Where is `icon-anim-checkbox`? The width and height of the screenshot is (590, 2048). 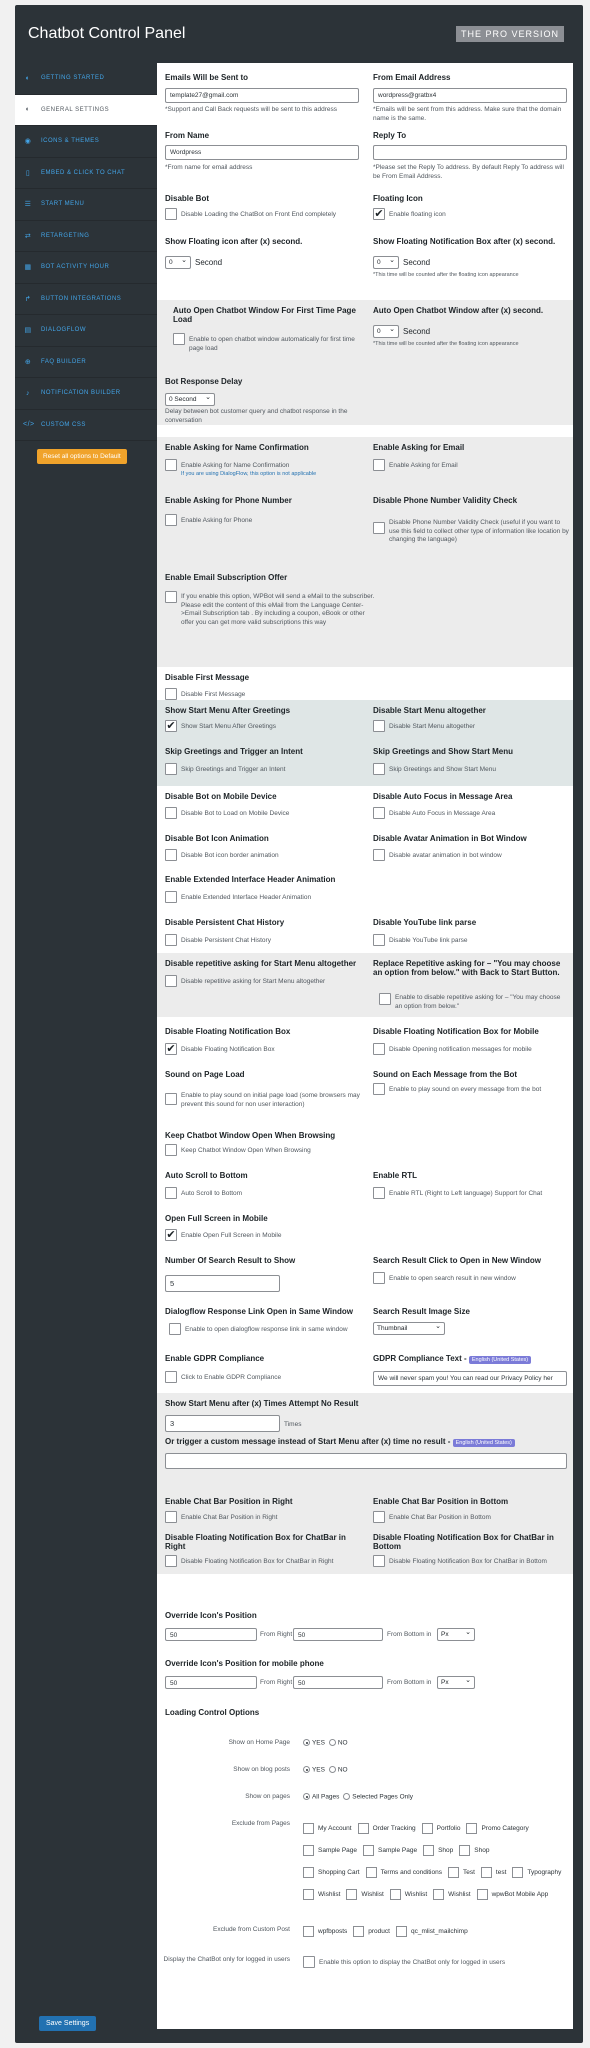 icon-anim-checkbox is located at coordinates (171, 855).